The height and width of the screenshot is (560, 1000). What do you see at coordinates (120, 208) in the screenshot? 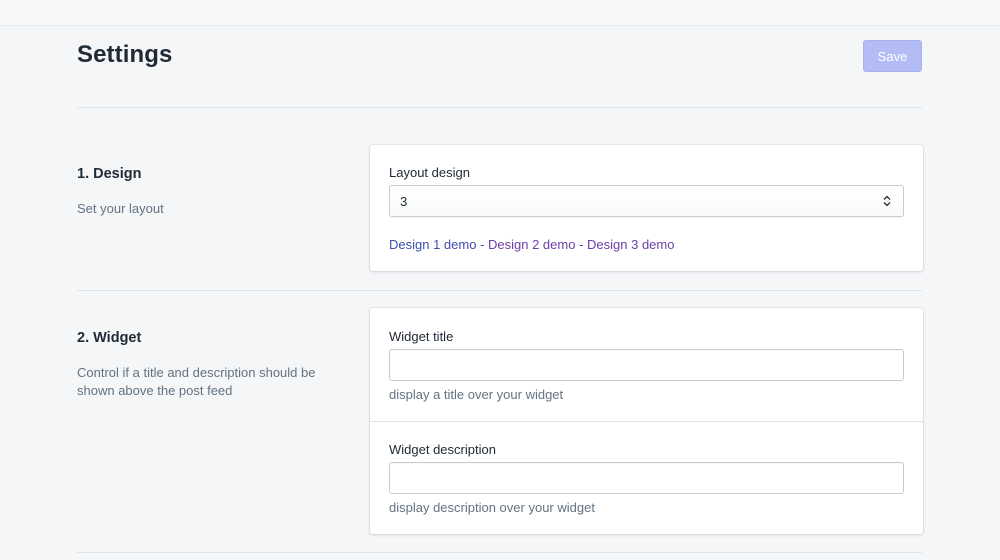
I see `section-description-design: Set your layout` at bounding box center [120, 208].